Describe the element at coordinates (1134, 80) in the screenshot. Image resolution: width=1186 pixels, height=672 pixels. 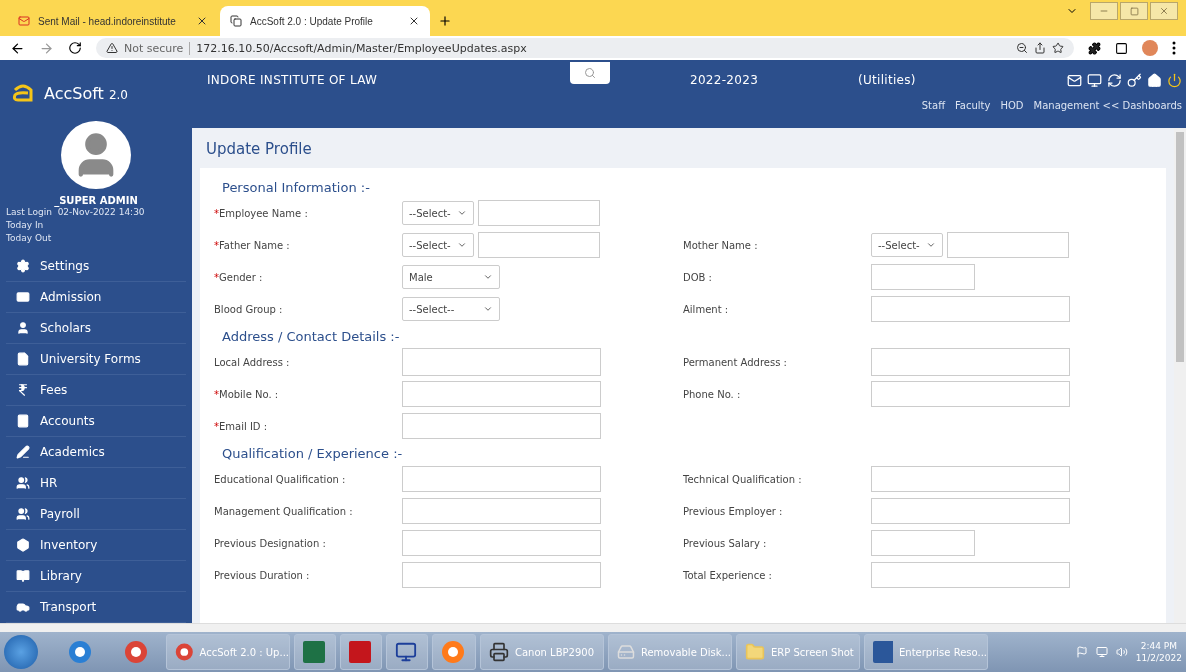
I see `key-icon` at that location.